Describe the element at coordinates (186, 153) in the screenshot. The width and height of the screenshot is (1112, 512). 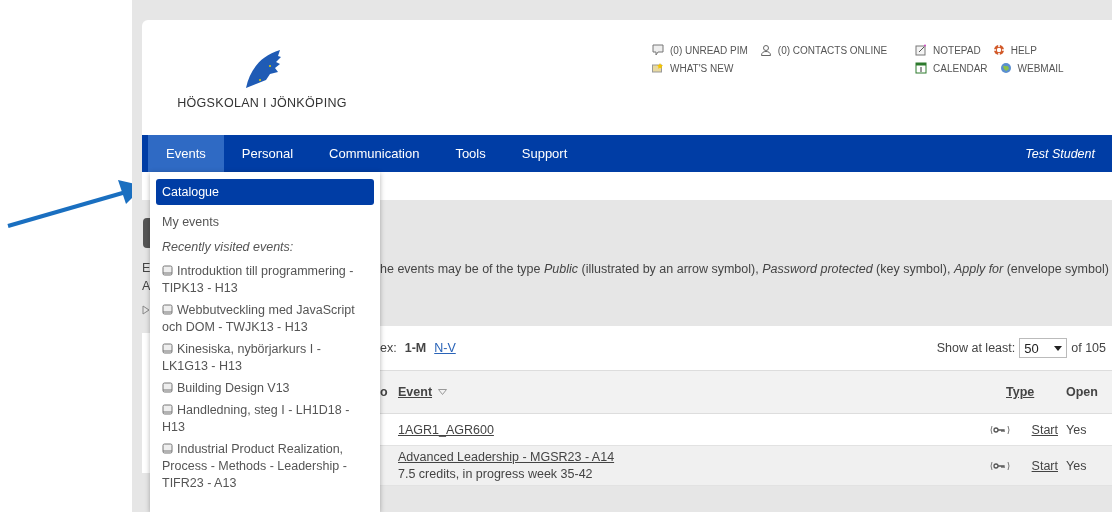
I see `nav-tab: Events` at that location.